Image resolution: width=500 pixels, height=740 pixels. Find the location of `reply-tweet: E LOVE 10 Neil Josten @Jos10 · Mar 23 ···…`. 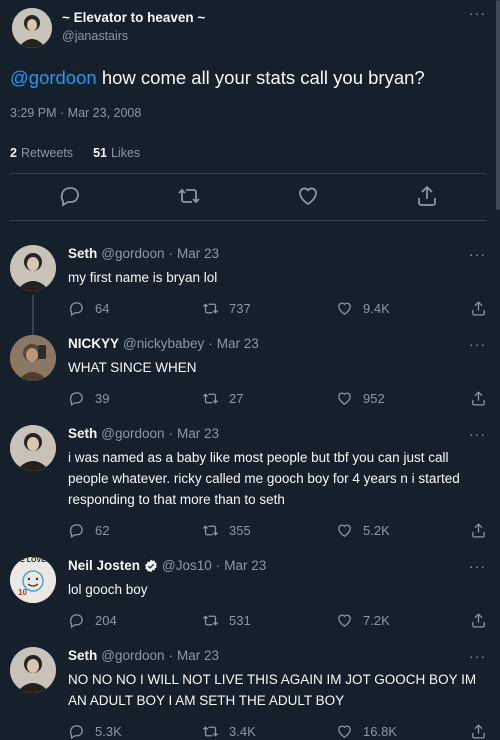

reply-tweet: E LOVE 10 Neil Josten @Jos10 · Mar 23 ···… is located at coordinates (250, 584).